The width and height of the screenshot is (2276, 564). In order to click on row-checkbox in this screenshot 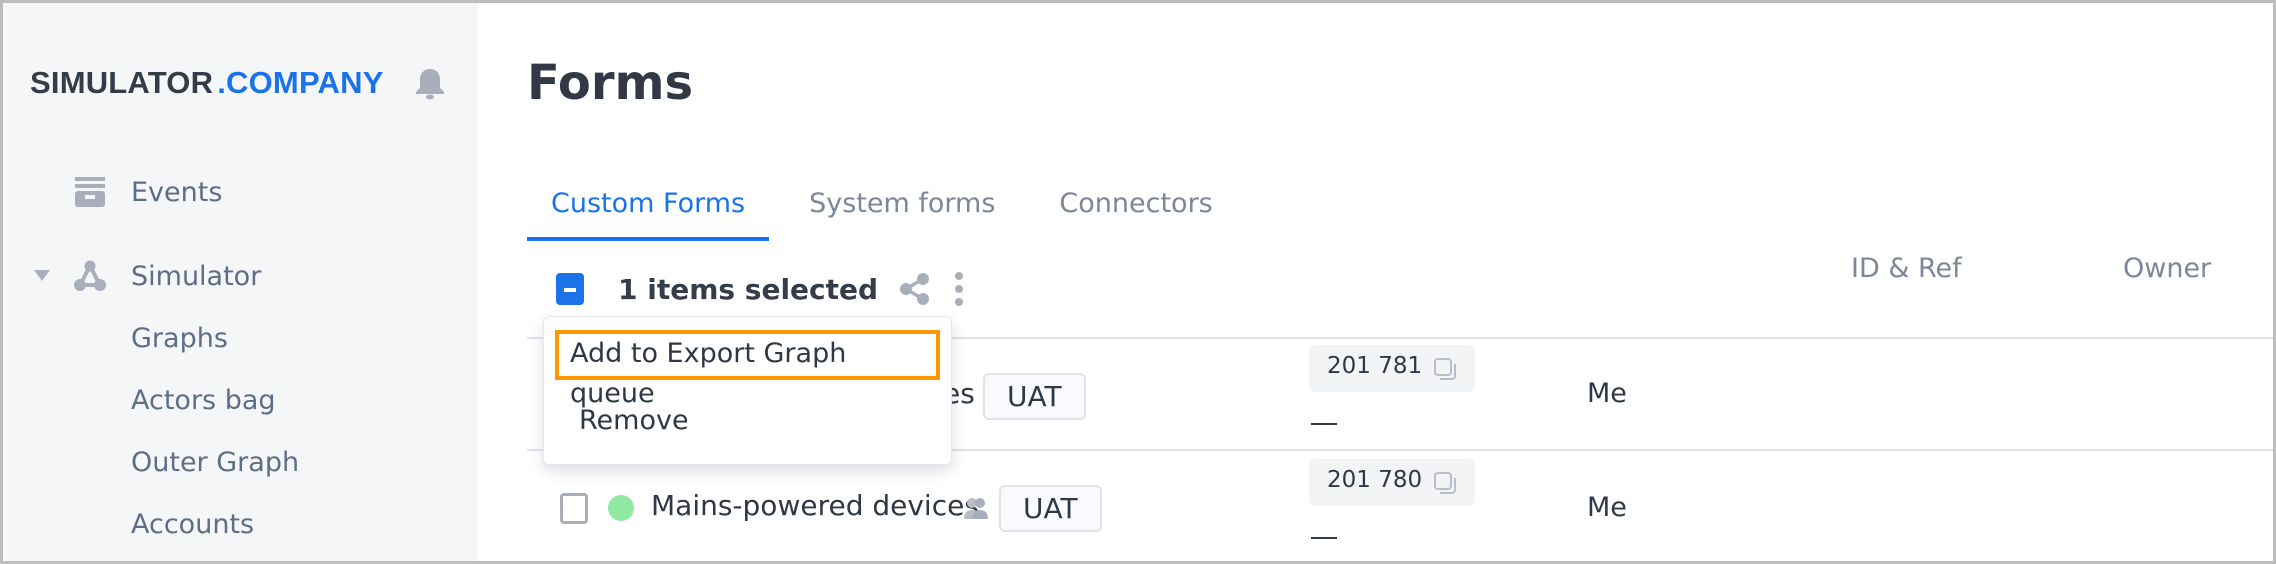, I will do `click(574, 508)`.